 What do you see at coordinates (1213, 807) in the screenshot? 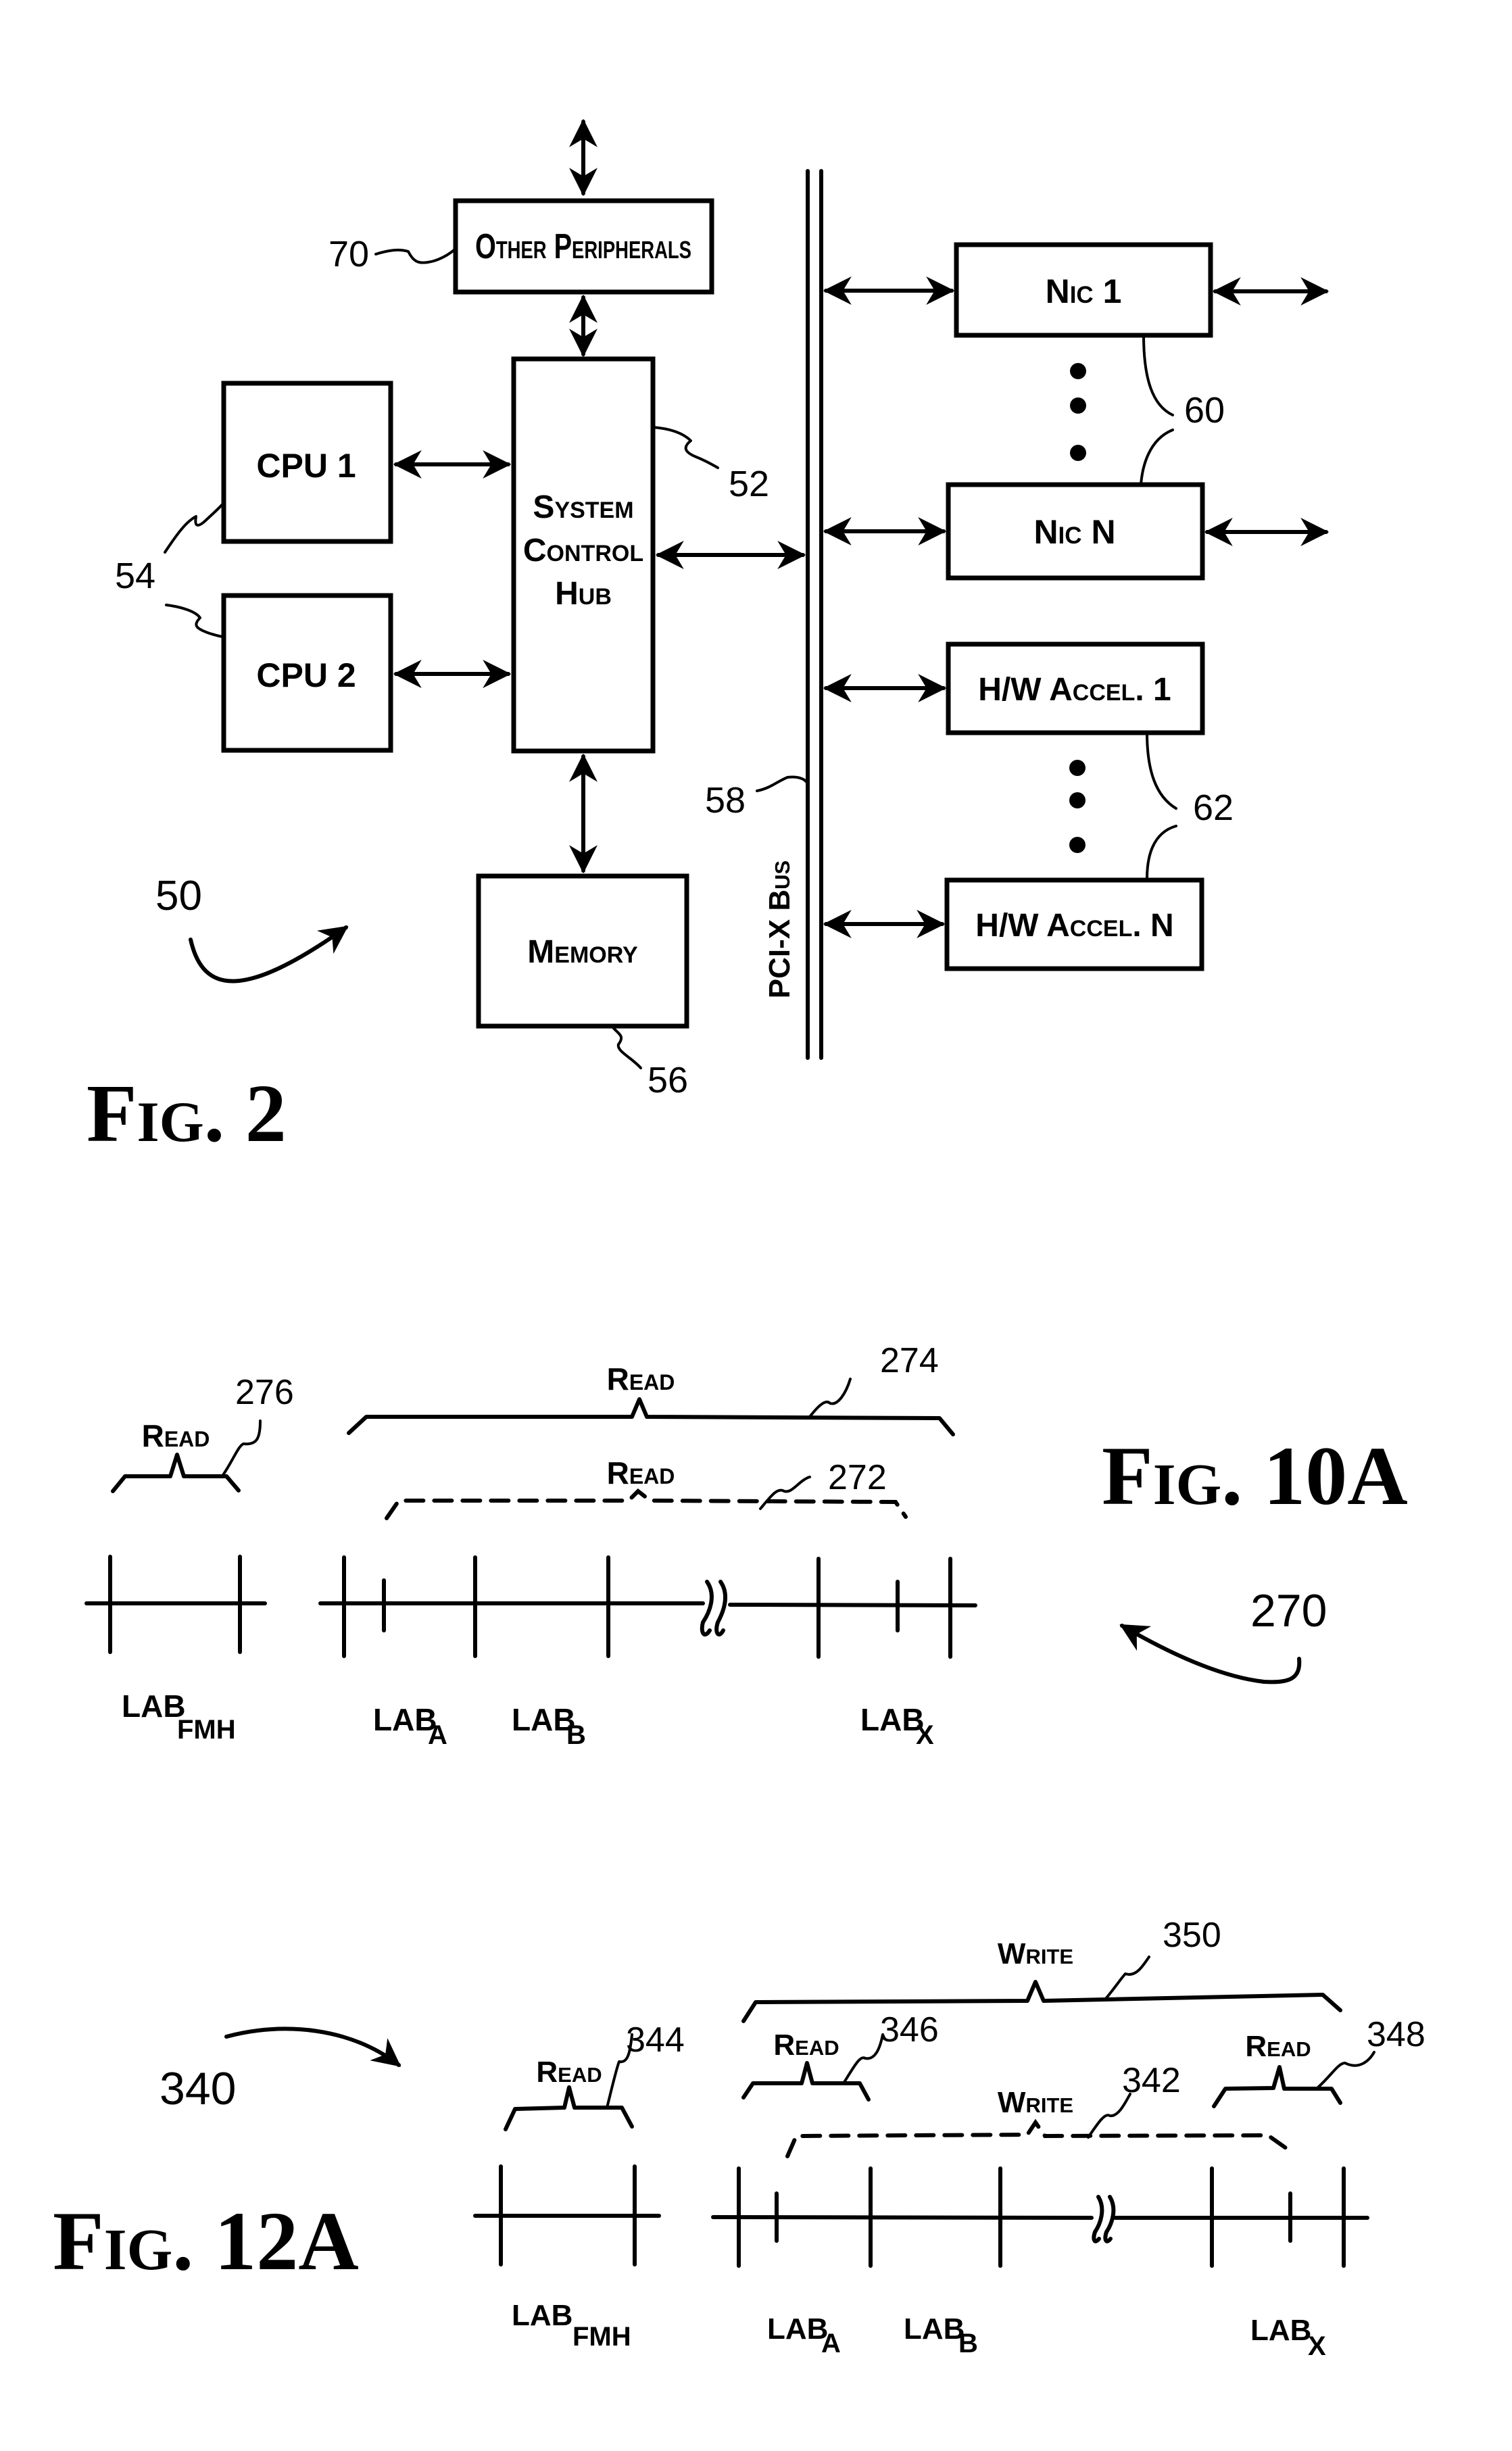
I see `ref-62: 62` at bounding box center [1213, 807].